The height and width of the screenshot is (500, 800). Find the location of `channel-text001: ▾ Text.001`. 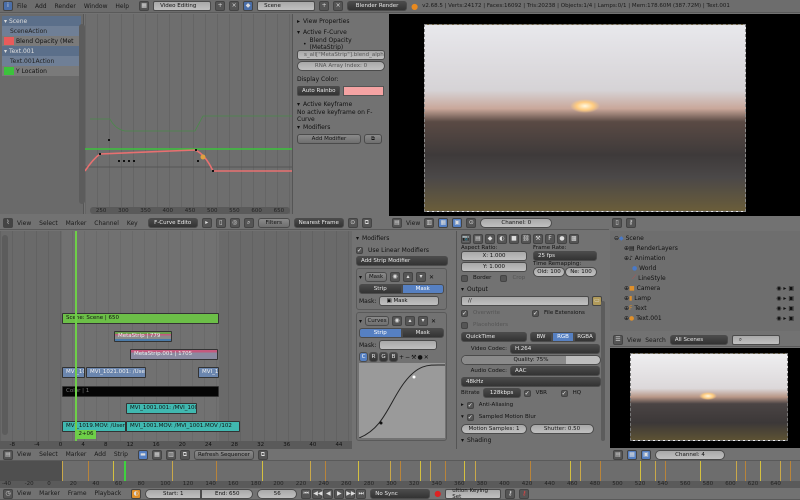

channel-text001: ▾ Text.001 is located at coordinates (41, 51).